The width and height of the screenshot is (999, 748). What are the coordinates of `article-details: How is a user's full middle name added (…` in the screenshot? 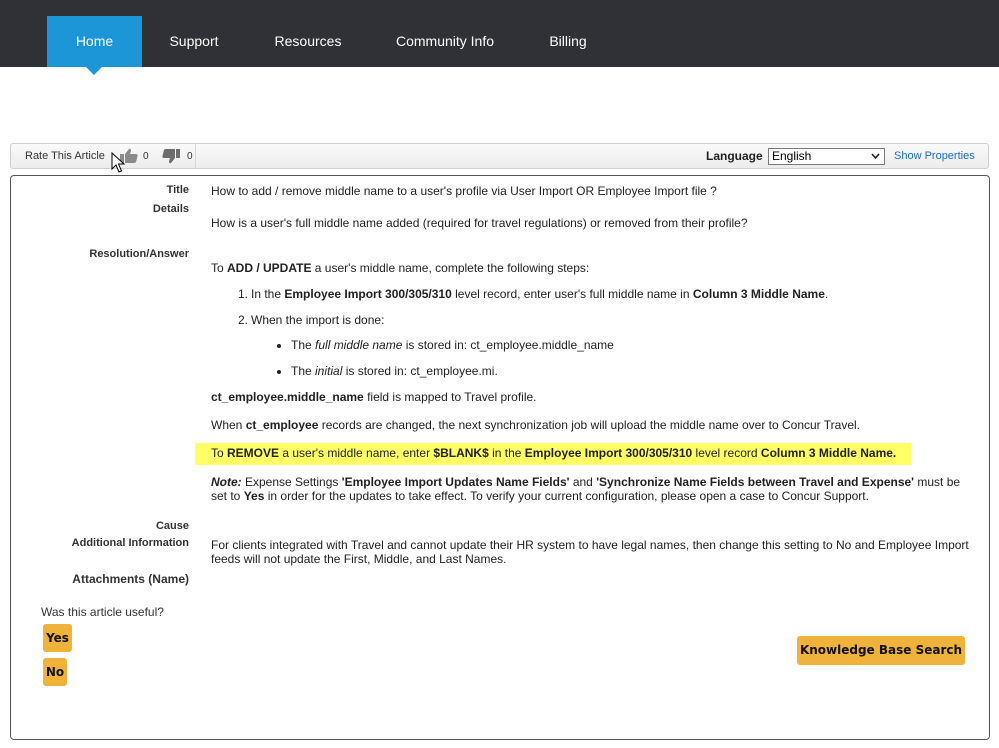 It's located at (479, 223).